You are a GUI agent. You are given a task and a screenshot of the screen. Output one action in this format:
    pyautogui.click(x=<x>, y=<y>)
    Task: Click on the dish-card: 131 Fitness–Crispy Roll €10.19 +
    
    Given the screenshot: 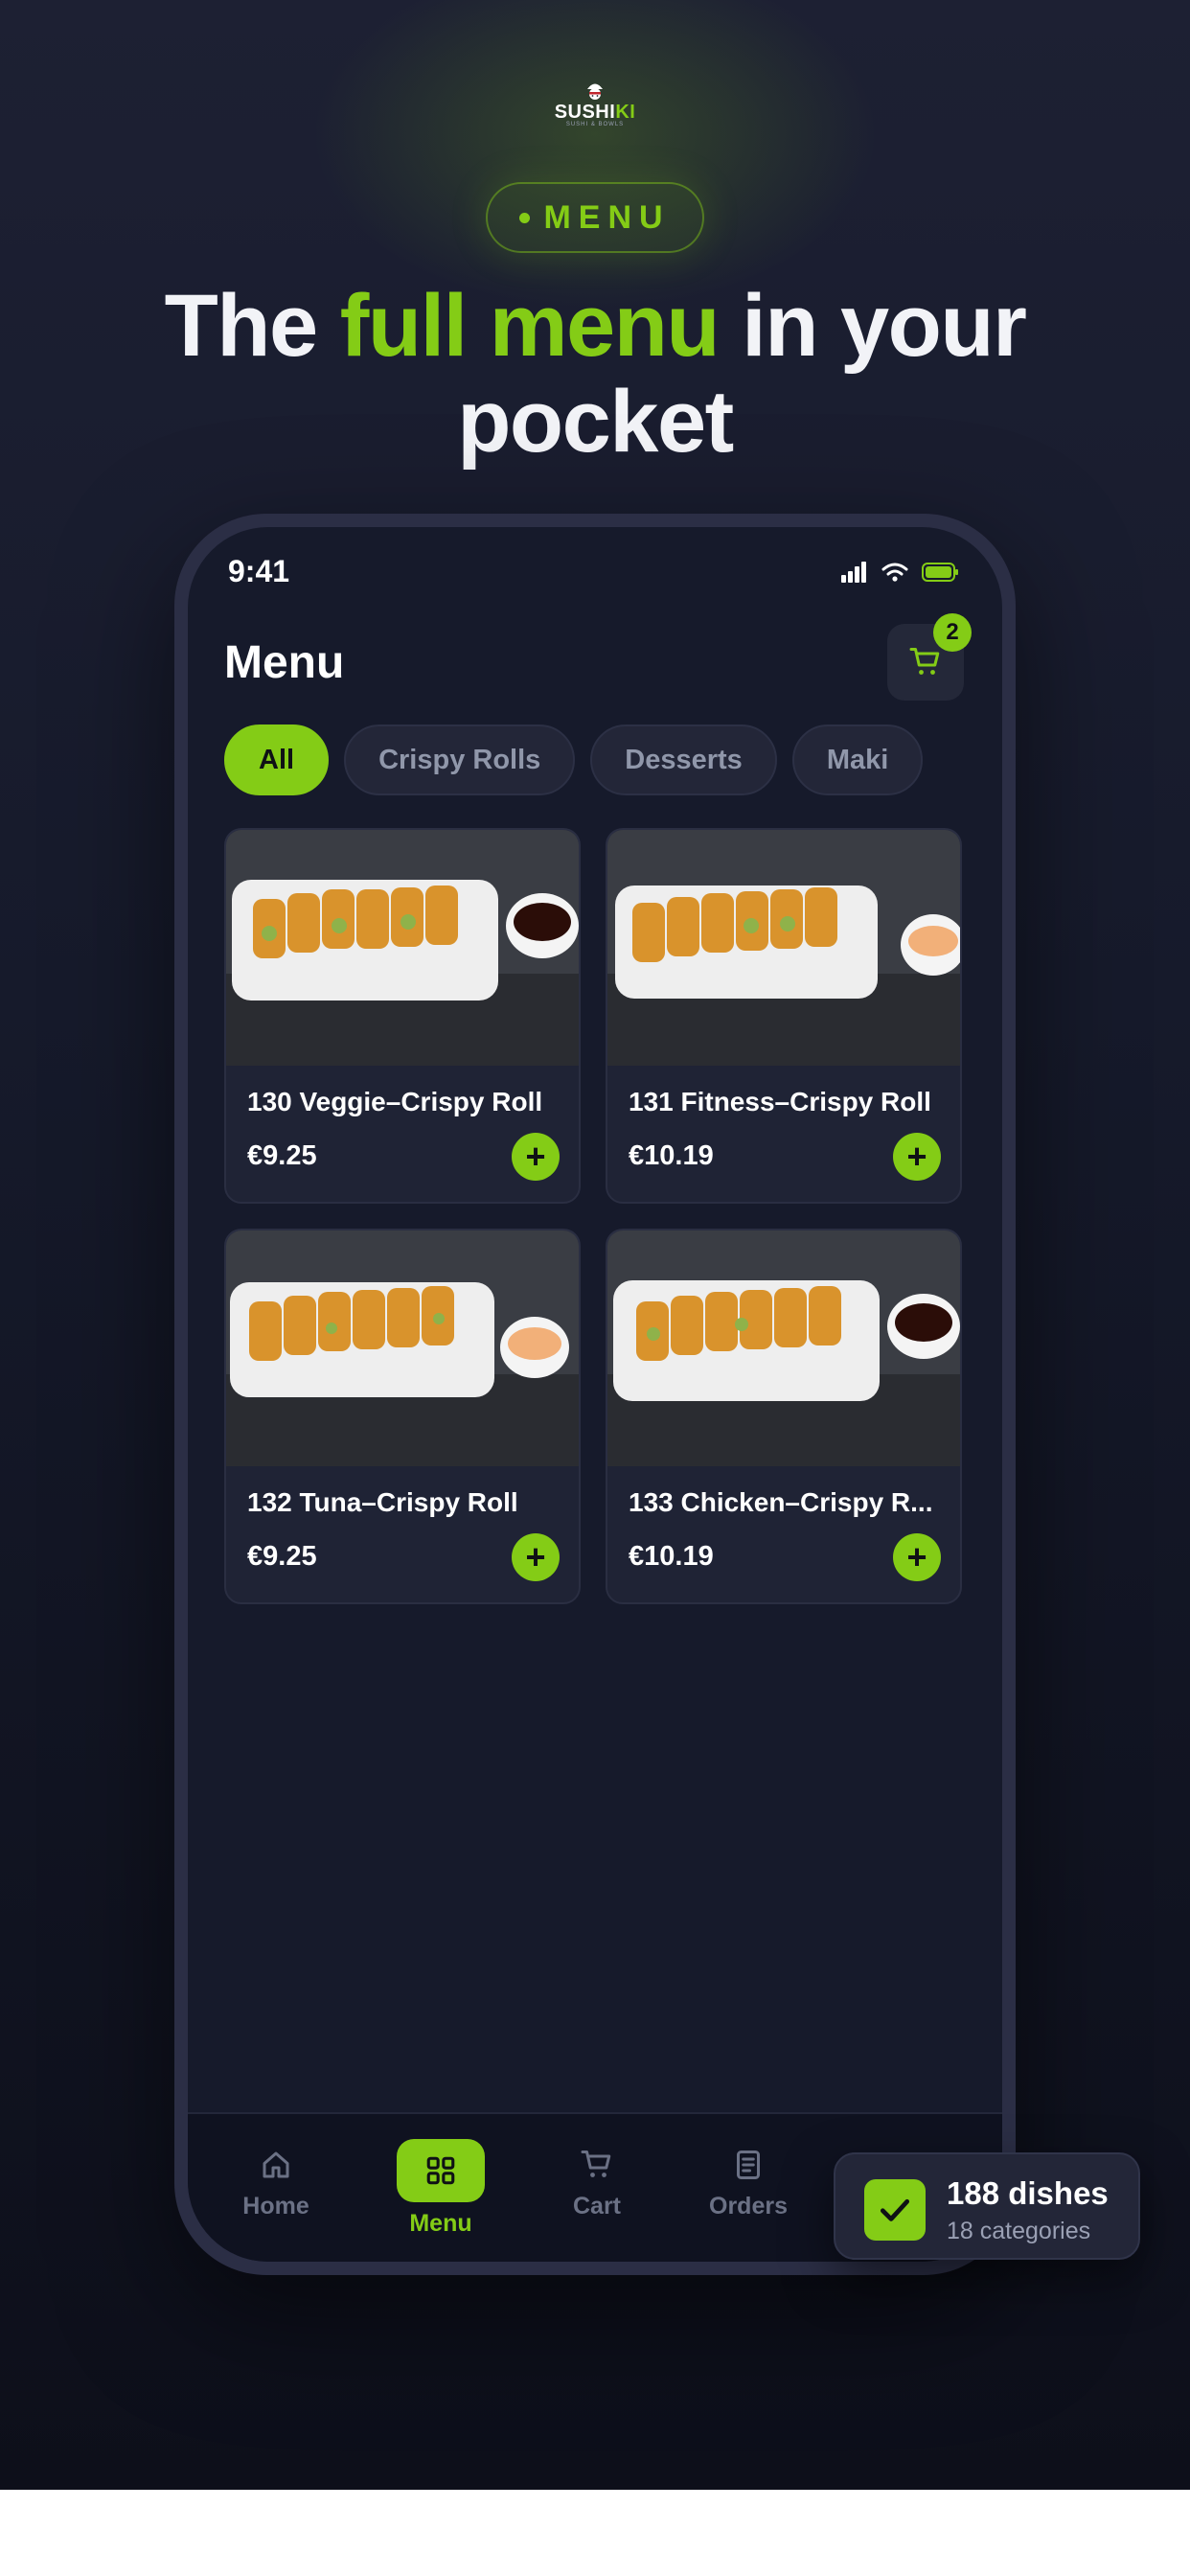 What is the action you would take?
    pyautogui.click(x=784, y=1016)
    